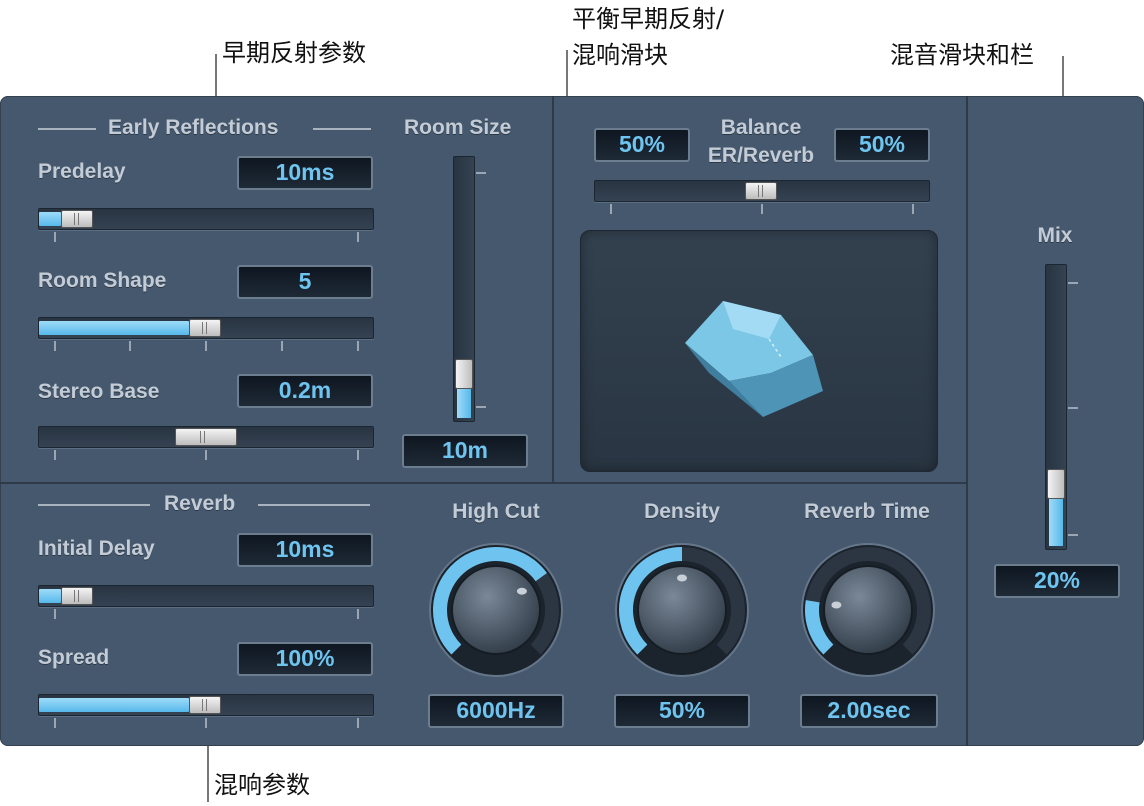 The width and height of the screenshot is (1144, 806). I want to click on room-shape-value-field: 5, so click(305, 282).